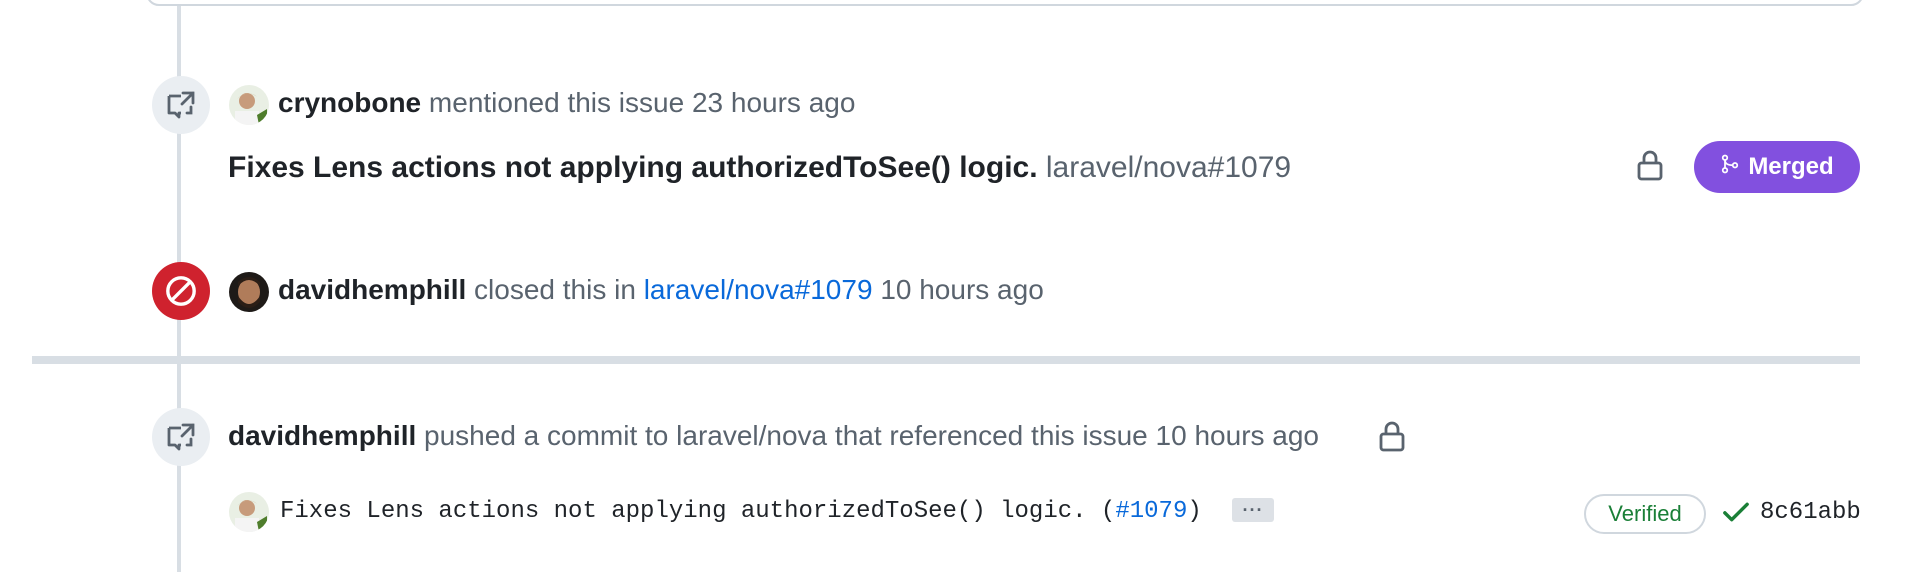 The width and height of the screenshot is (1908, 572). I want to click on merged-label: Merged, so click(1791, 166).